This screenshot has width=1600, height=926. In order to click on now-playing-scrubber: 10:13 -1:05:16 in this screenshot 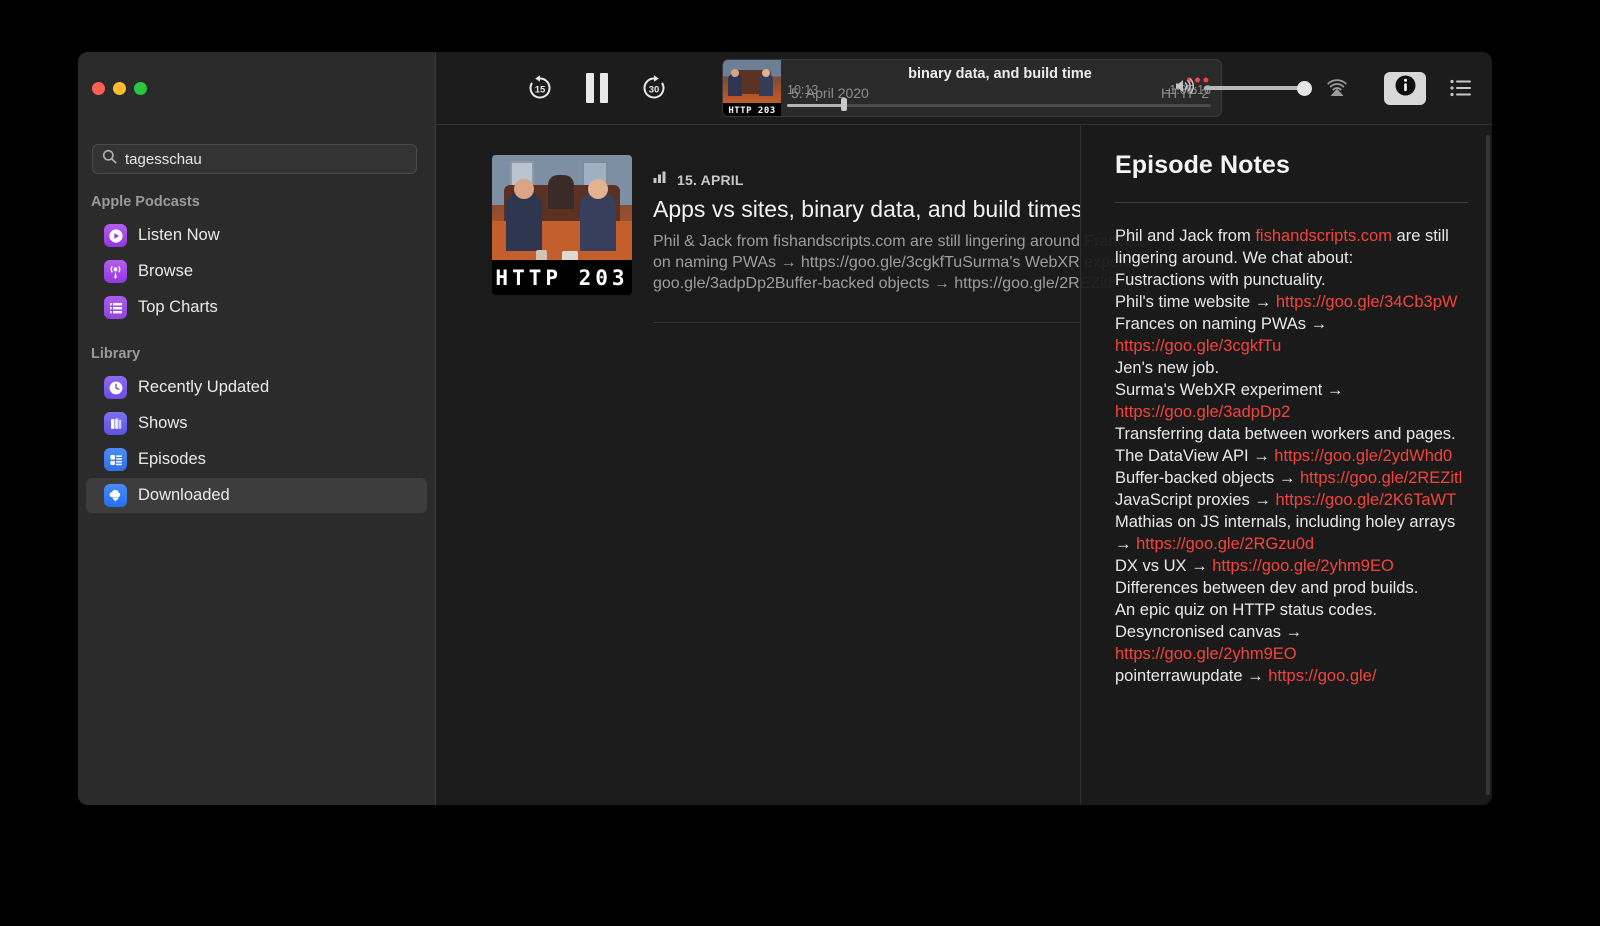, I will do `click(999, 97)`.